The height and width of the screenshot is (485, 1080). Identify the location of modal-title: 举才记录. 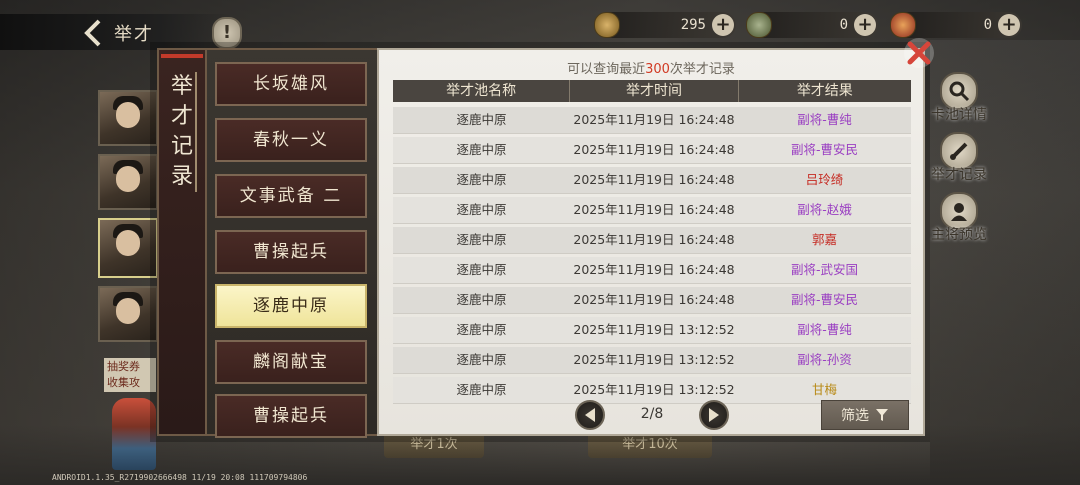
(181, 131).